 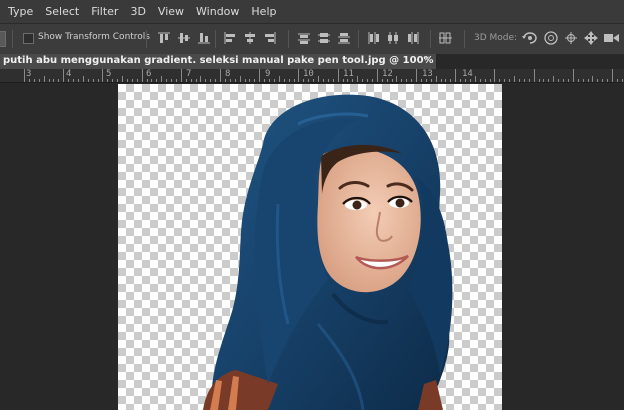 I want to click on distribute-vertical-centers-icon, so click(x=324, y=38).